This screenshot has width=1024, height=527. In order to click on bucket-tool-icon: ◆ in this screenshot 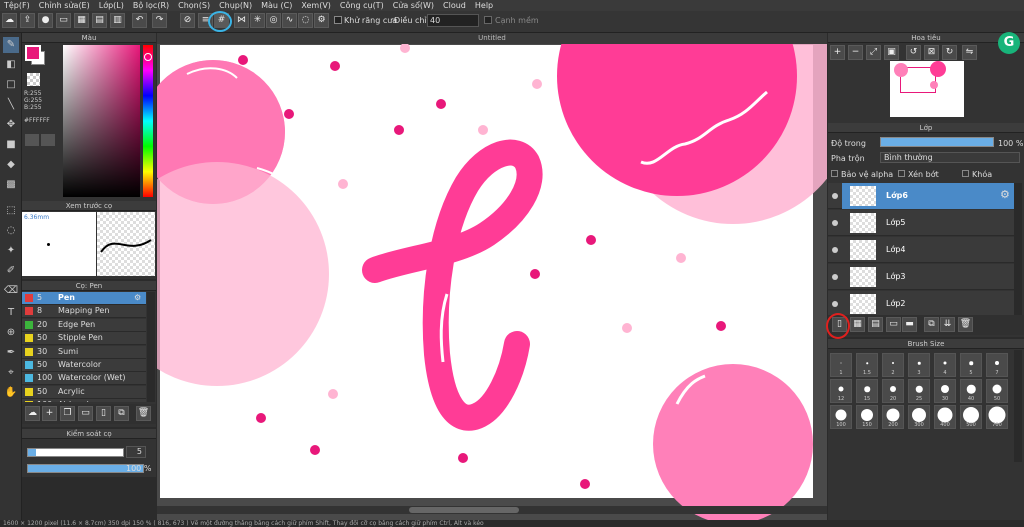, I will do `click(11, 165)`.